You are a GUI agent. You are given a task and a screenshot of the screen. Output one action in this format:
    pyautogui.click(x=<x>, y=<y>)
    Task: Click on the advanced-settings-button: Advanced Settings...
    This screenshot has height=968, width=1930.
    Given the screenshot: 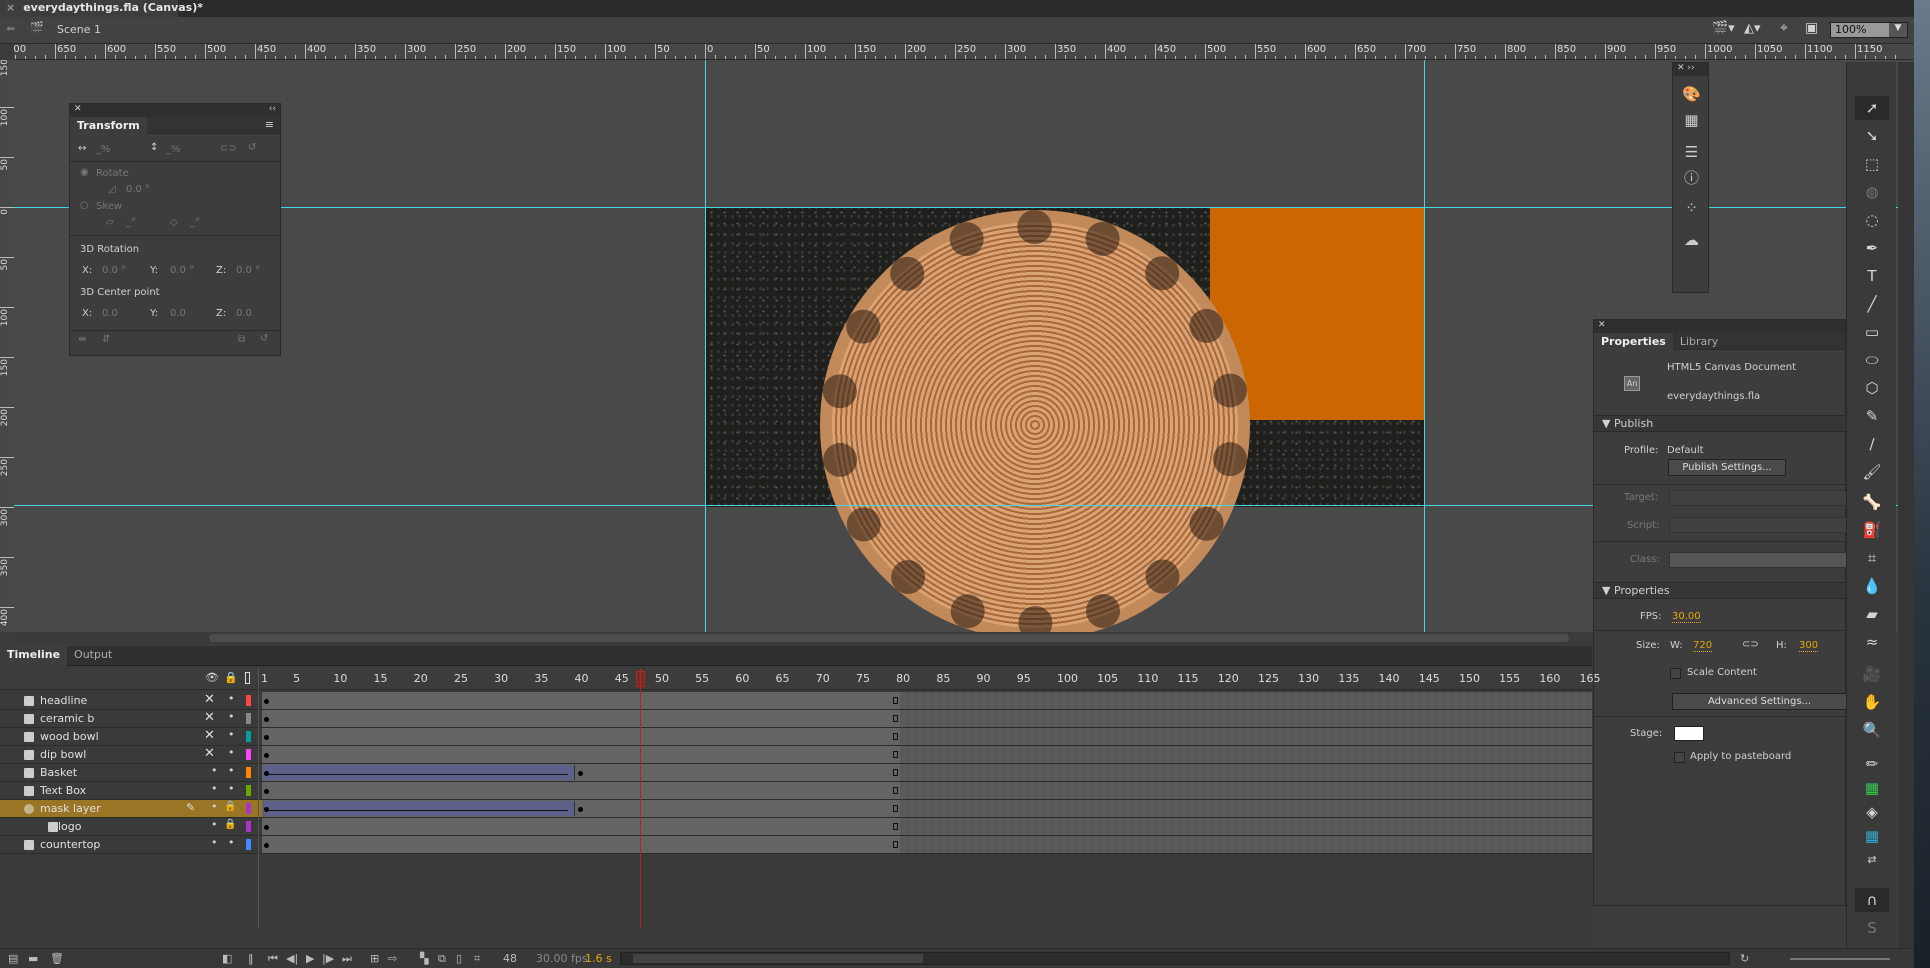 What is the action you would take?
    pyautogui.click(x=1759, y=701)
    